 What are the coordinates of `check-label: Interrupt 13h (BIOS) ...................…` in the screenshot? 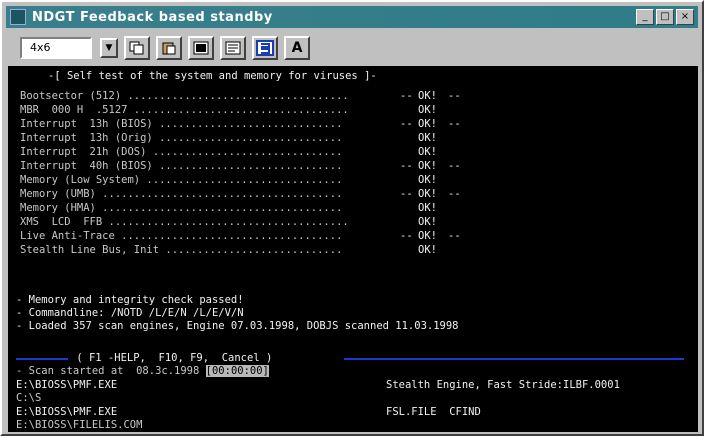 It's located at (181, 124).